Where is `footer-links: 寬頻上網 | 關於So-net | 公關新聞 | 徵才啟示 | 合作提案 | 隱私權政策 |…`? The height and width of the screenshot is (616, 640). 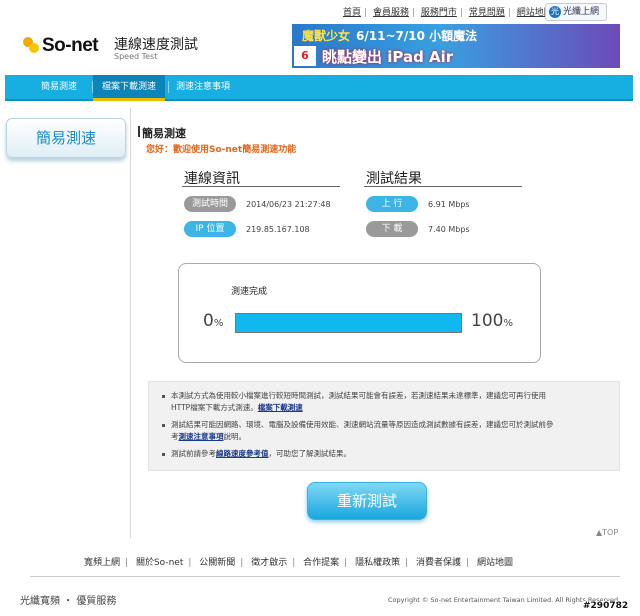 footer-links: 寬頻上網 | 關於So-net | 公關新聞 | 徵才啟示 | 合作提案 | 隱私權政策 |… is located at coordinates (298, 563).